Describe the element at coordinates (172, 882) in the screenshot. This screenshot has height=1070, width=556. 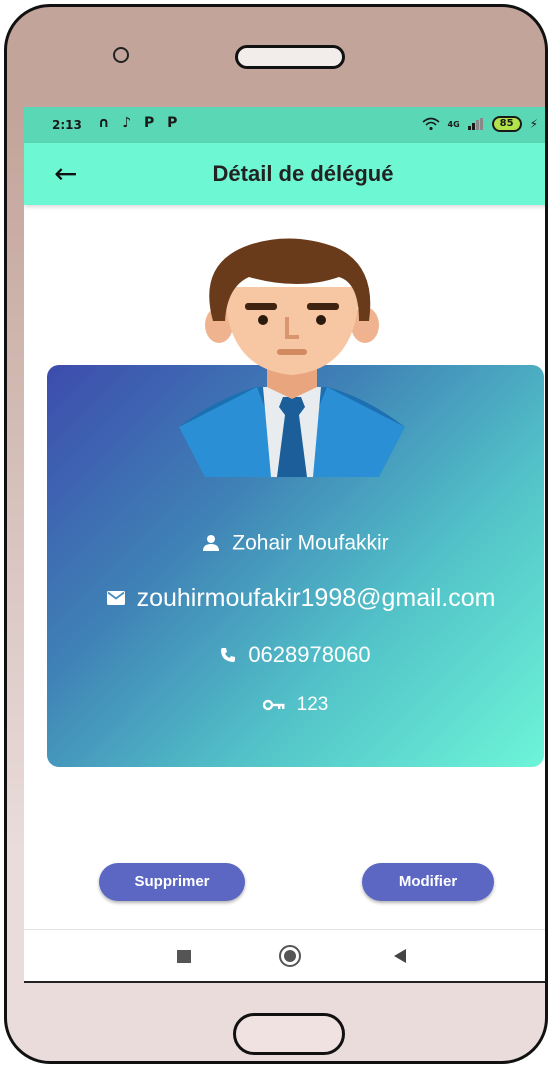
I see `delete-button: Supprimer` at that location.